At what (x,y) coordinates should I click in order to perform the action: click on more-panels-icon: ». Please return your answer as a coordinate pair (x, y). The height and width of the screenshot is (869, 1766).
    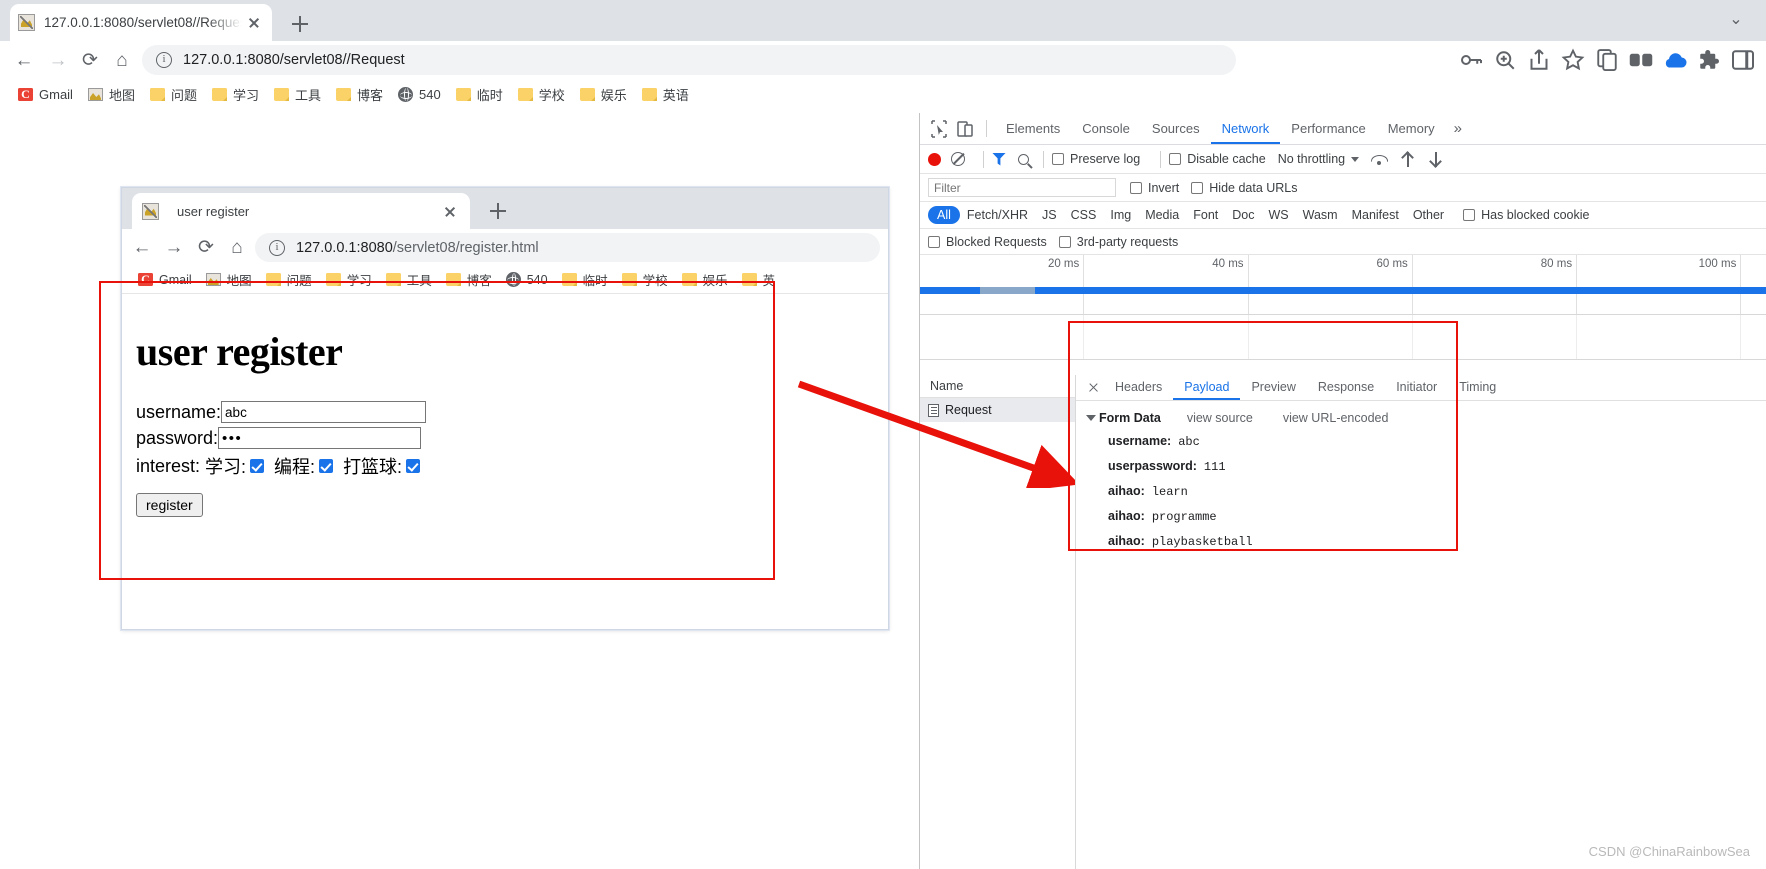
    Looking at the image, I should click on (1458, 128).